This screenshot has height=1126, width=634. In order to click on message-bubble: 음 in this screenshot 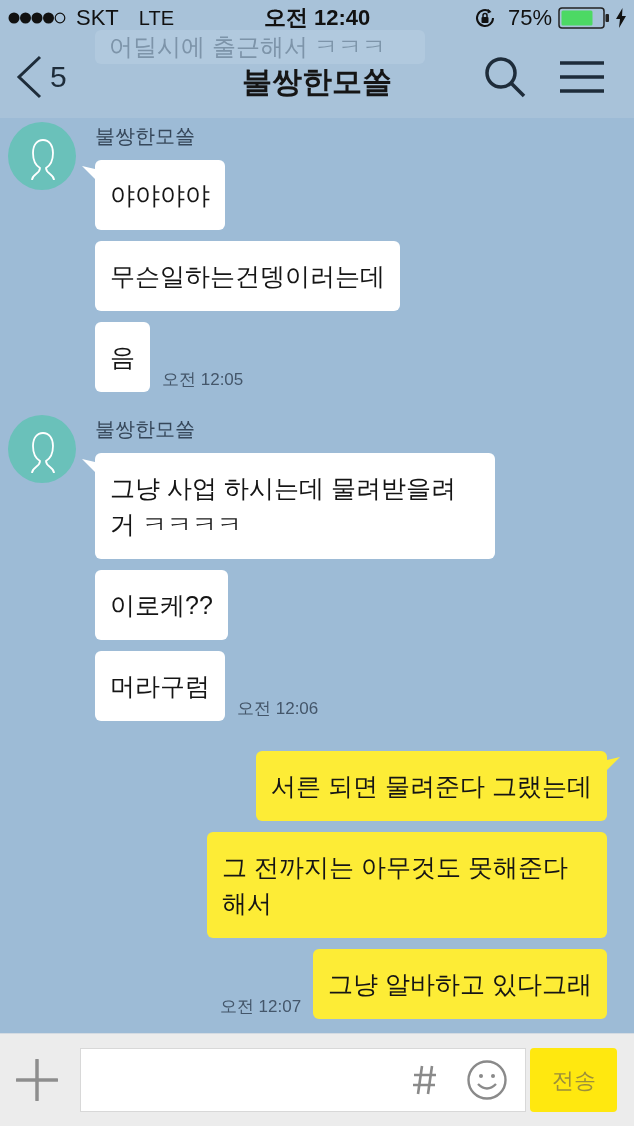, I will do `click(122, 357)`.